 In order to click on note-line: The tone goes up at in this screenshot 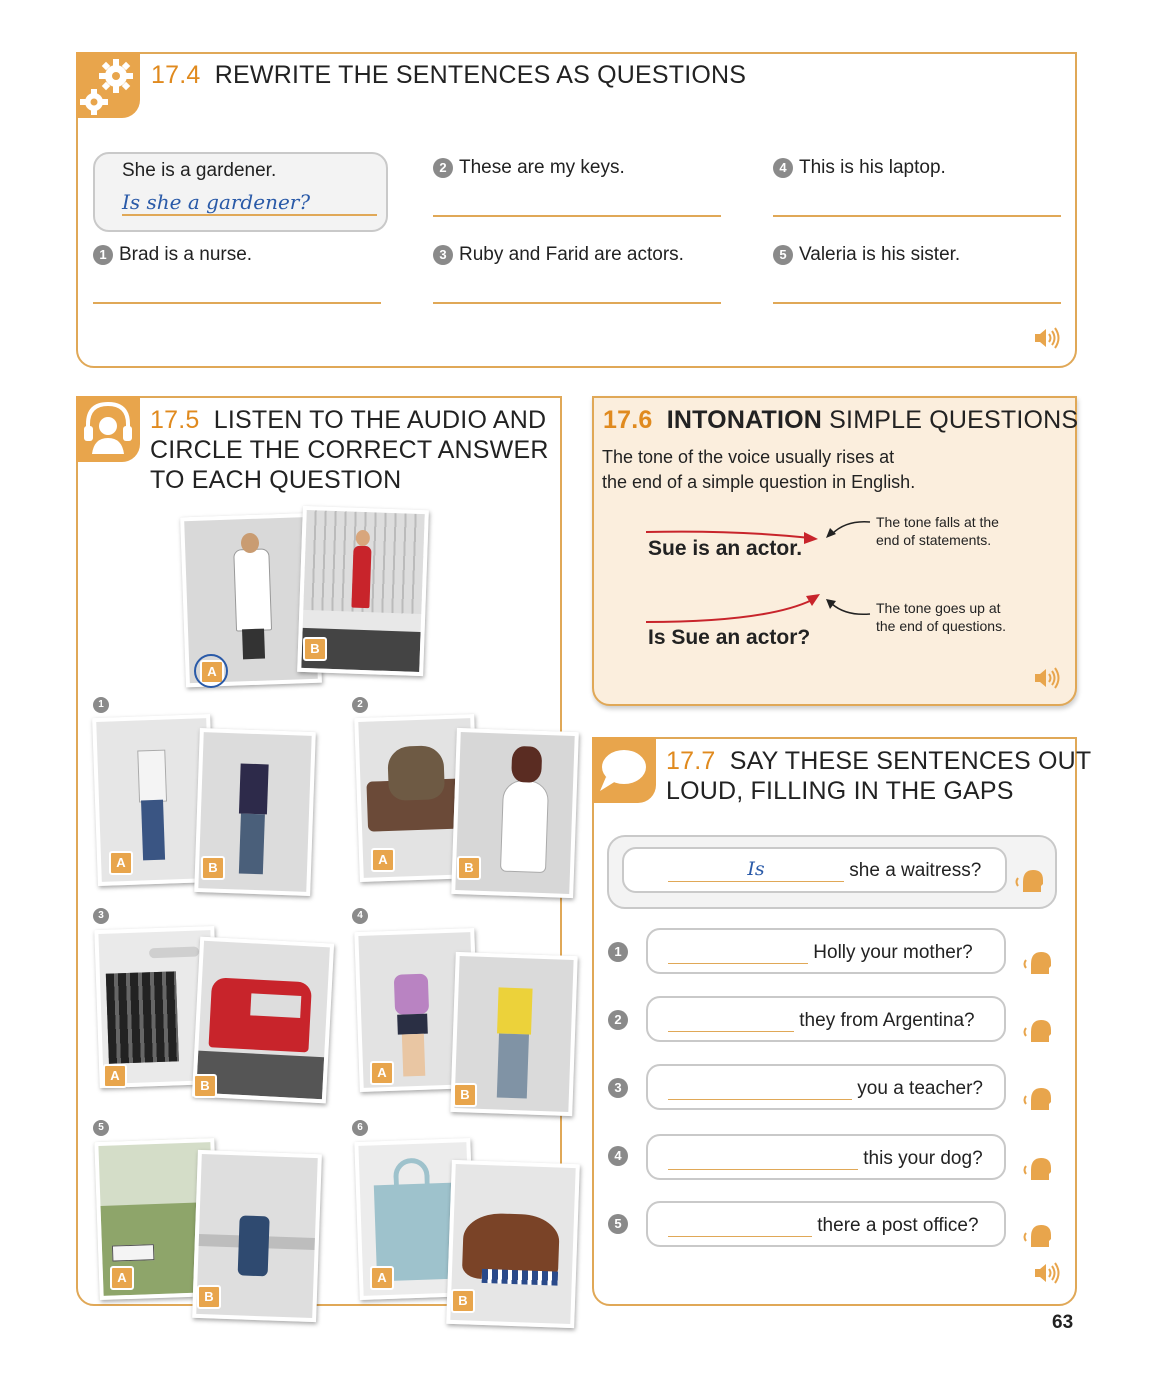, I will do `click(938, 608)`.